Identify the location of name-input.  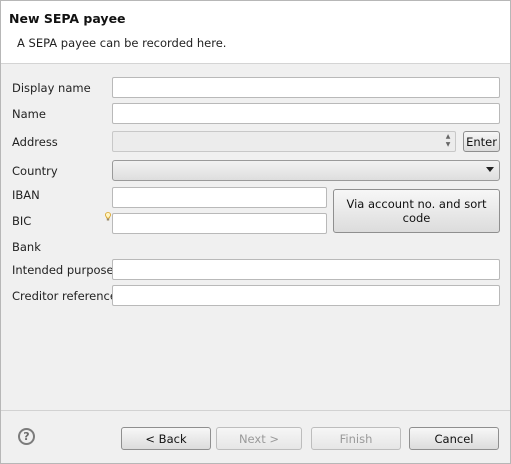
(306, 113).